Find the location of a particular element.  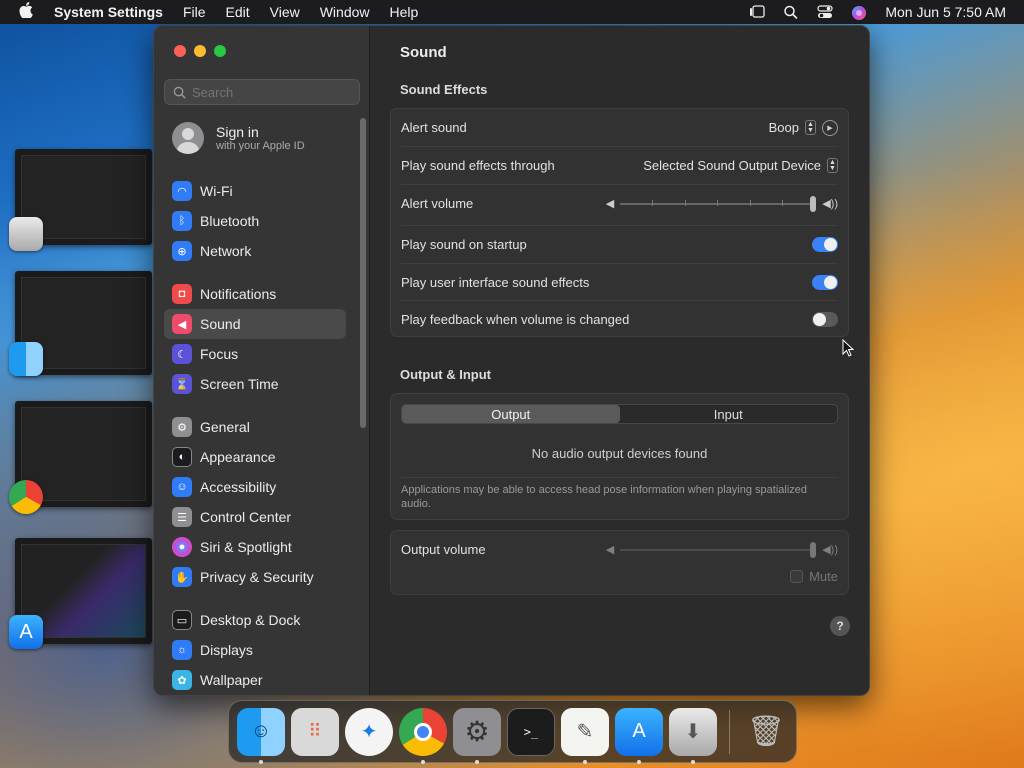

startup-sound-label: Play sound on startup is located at coordinates (464, 244).